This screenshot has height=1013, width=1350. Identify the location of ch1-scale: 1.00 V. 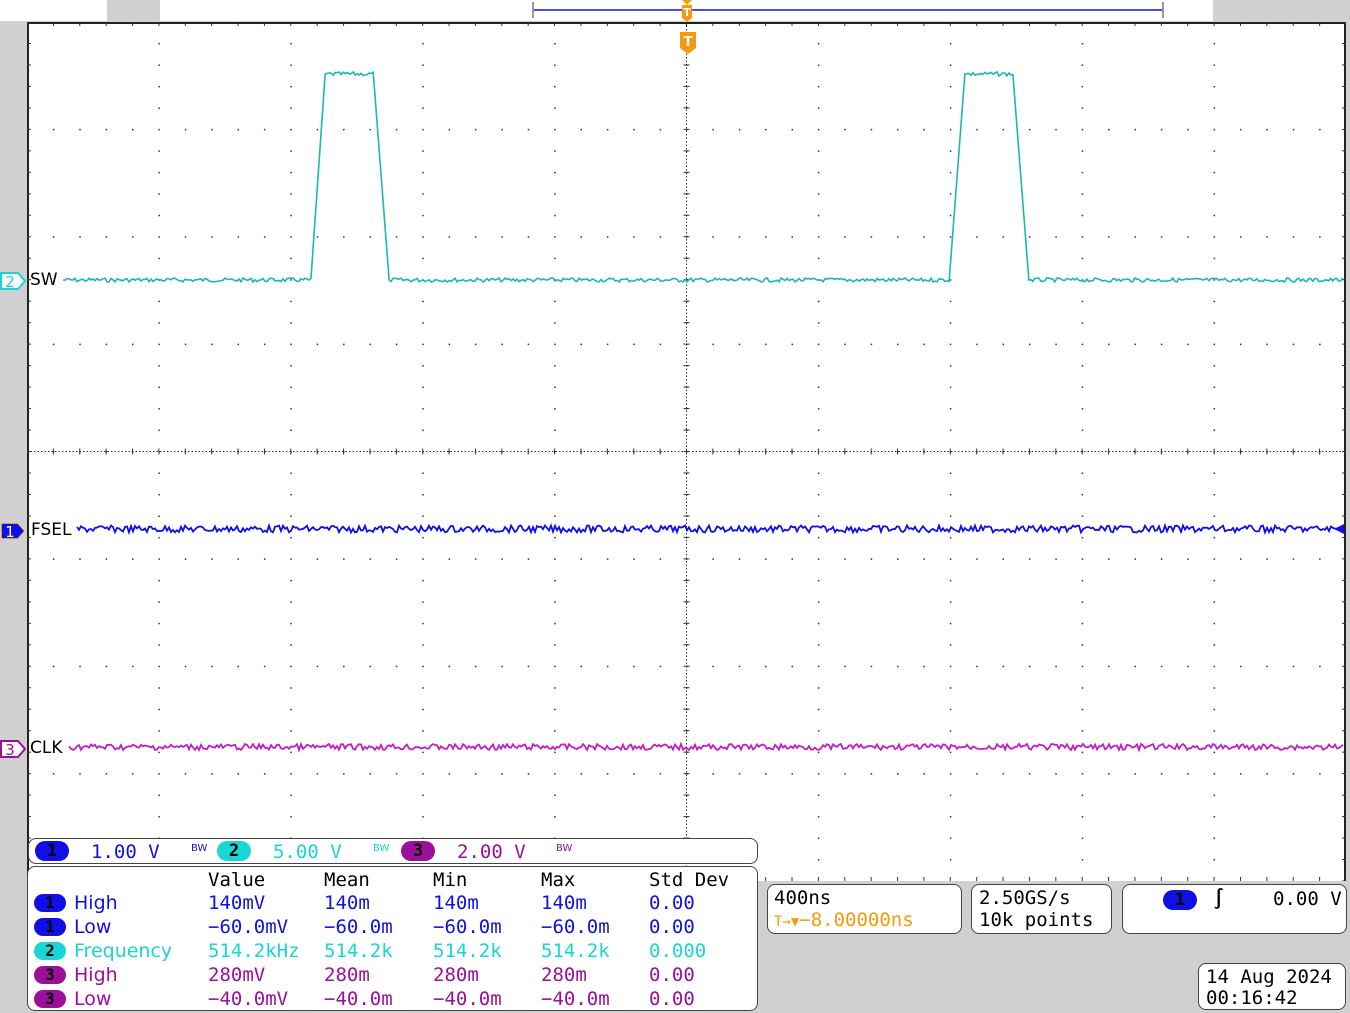
(125, 852).